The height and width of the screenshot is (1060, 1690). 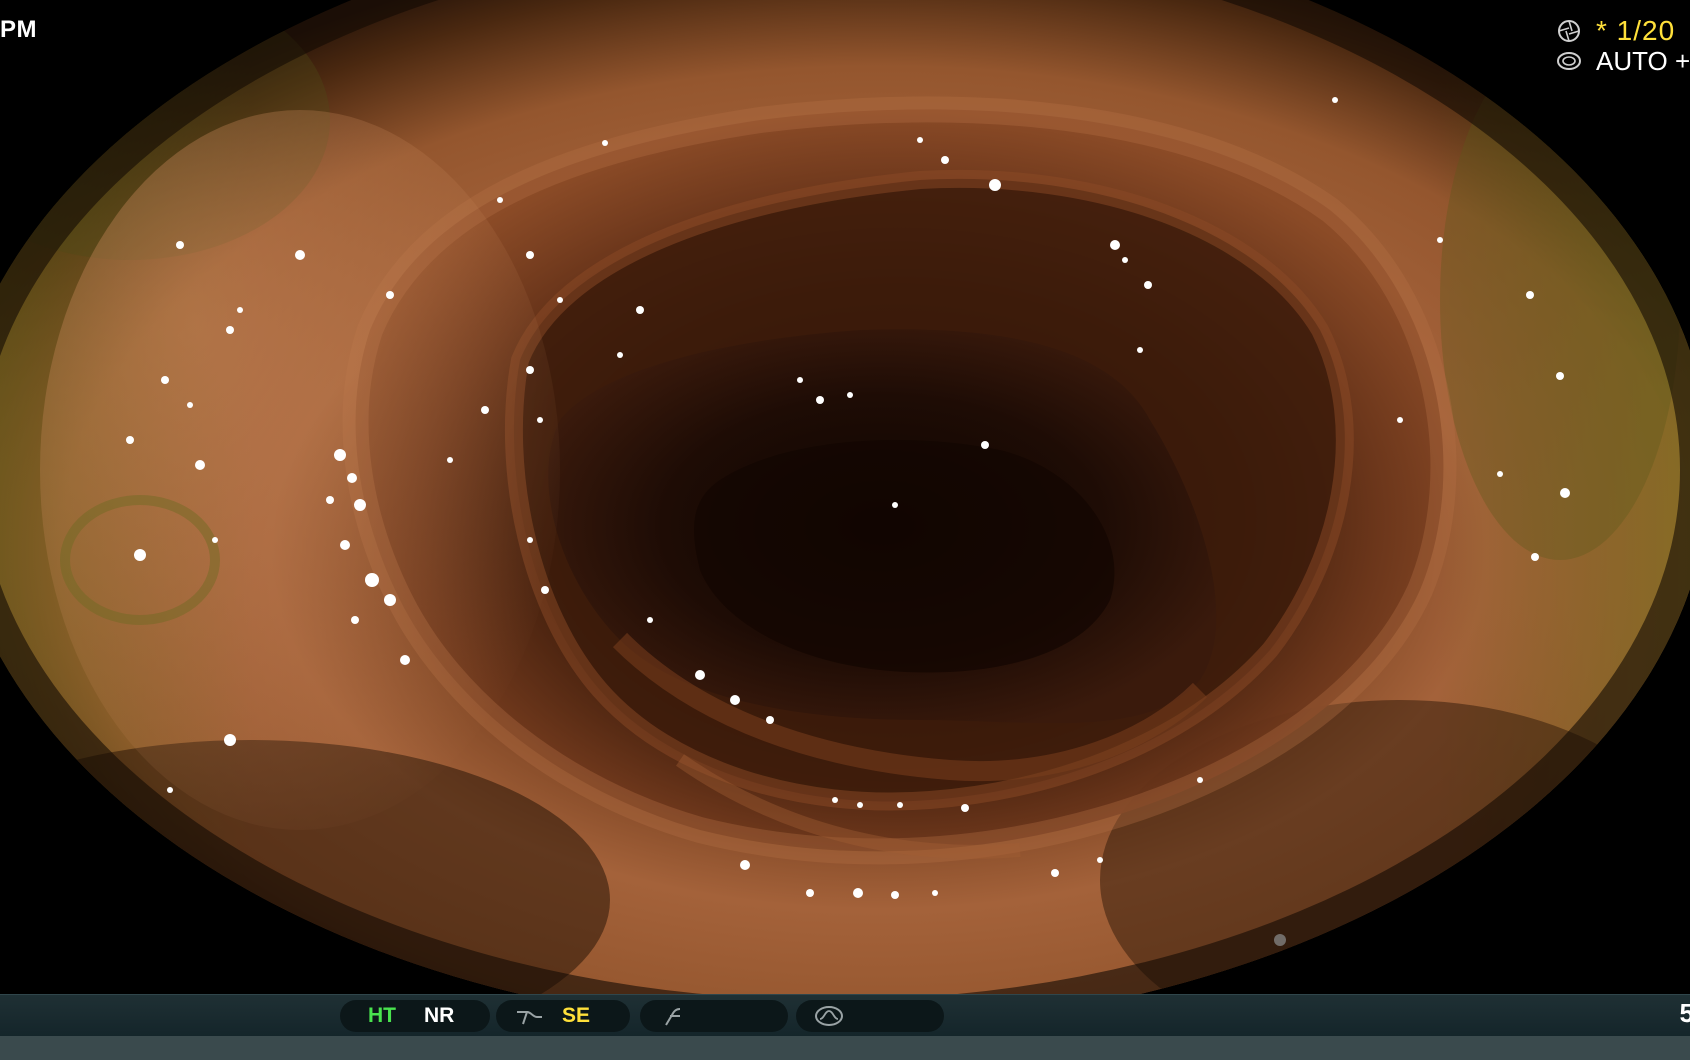 What do you see at coordinates (673, 1017) in the screenshot?
I see `color-enhancement-icon` at bounding box center [673, 1017].